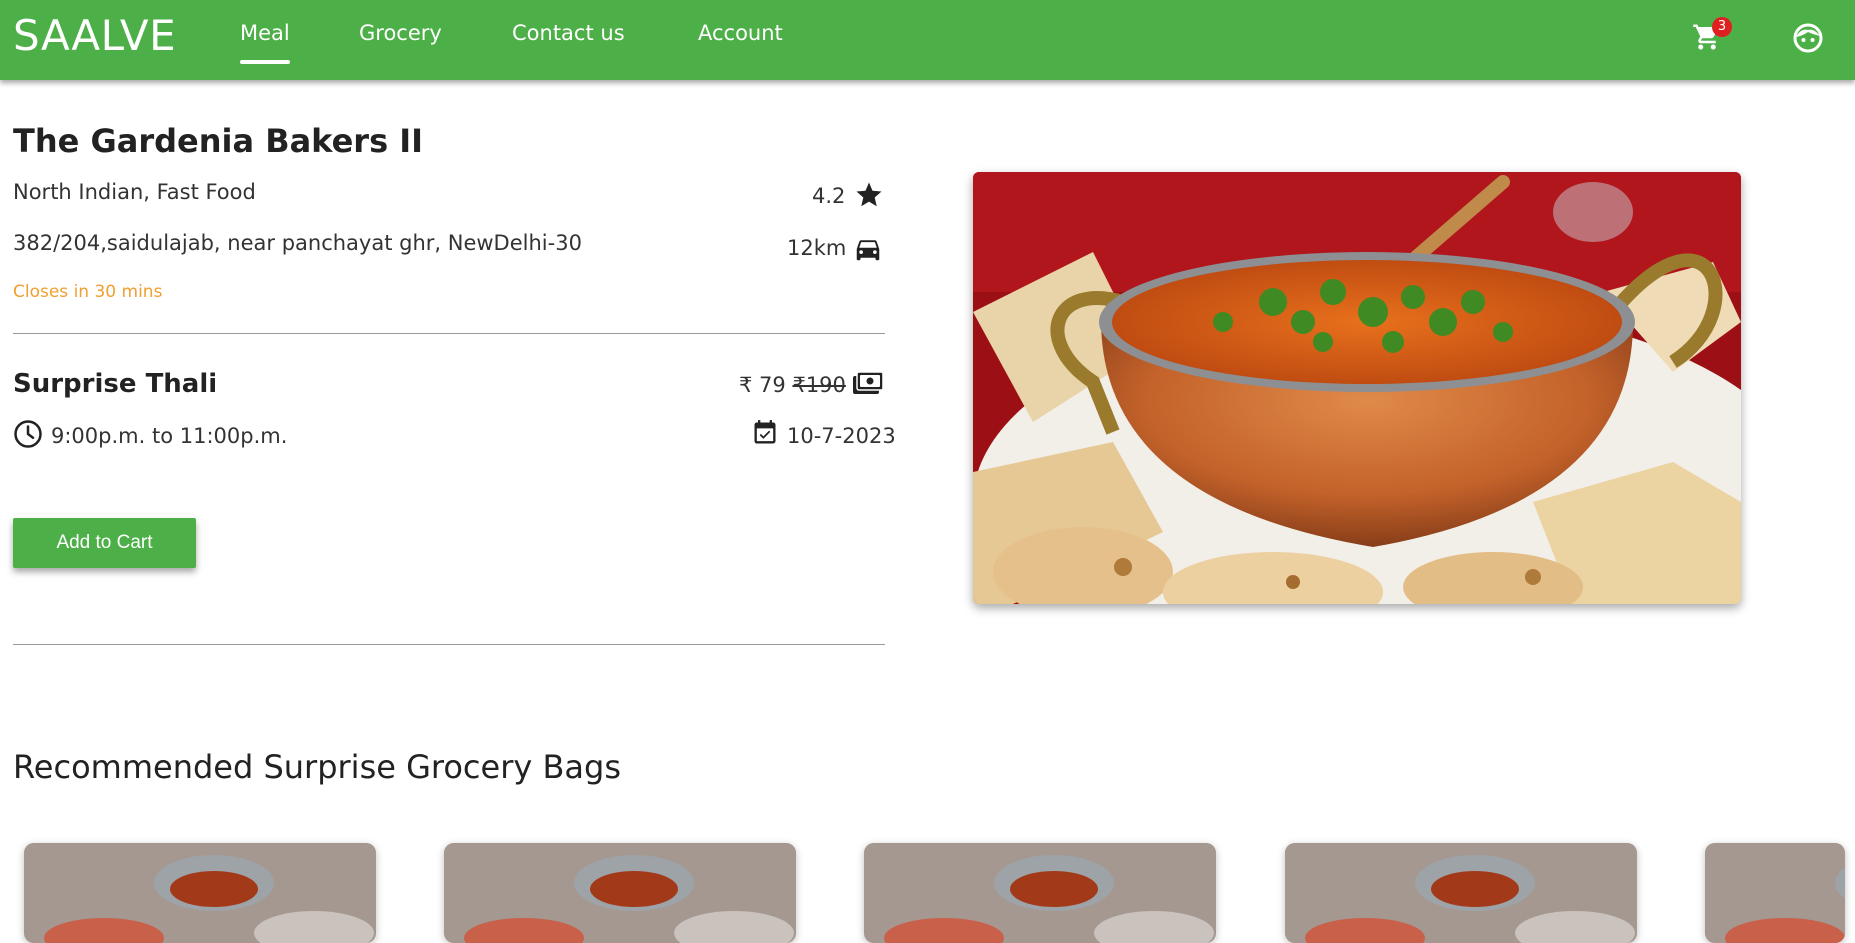 The width and height of the screenshot is (1855, 943). What do you see at coordinates (134, 192) in the screenshot?
I see `store-cuisine: North Indian, Fast Food` at bounding box center [134, 192].